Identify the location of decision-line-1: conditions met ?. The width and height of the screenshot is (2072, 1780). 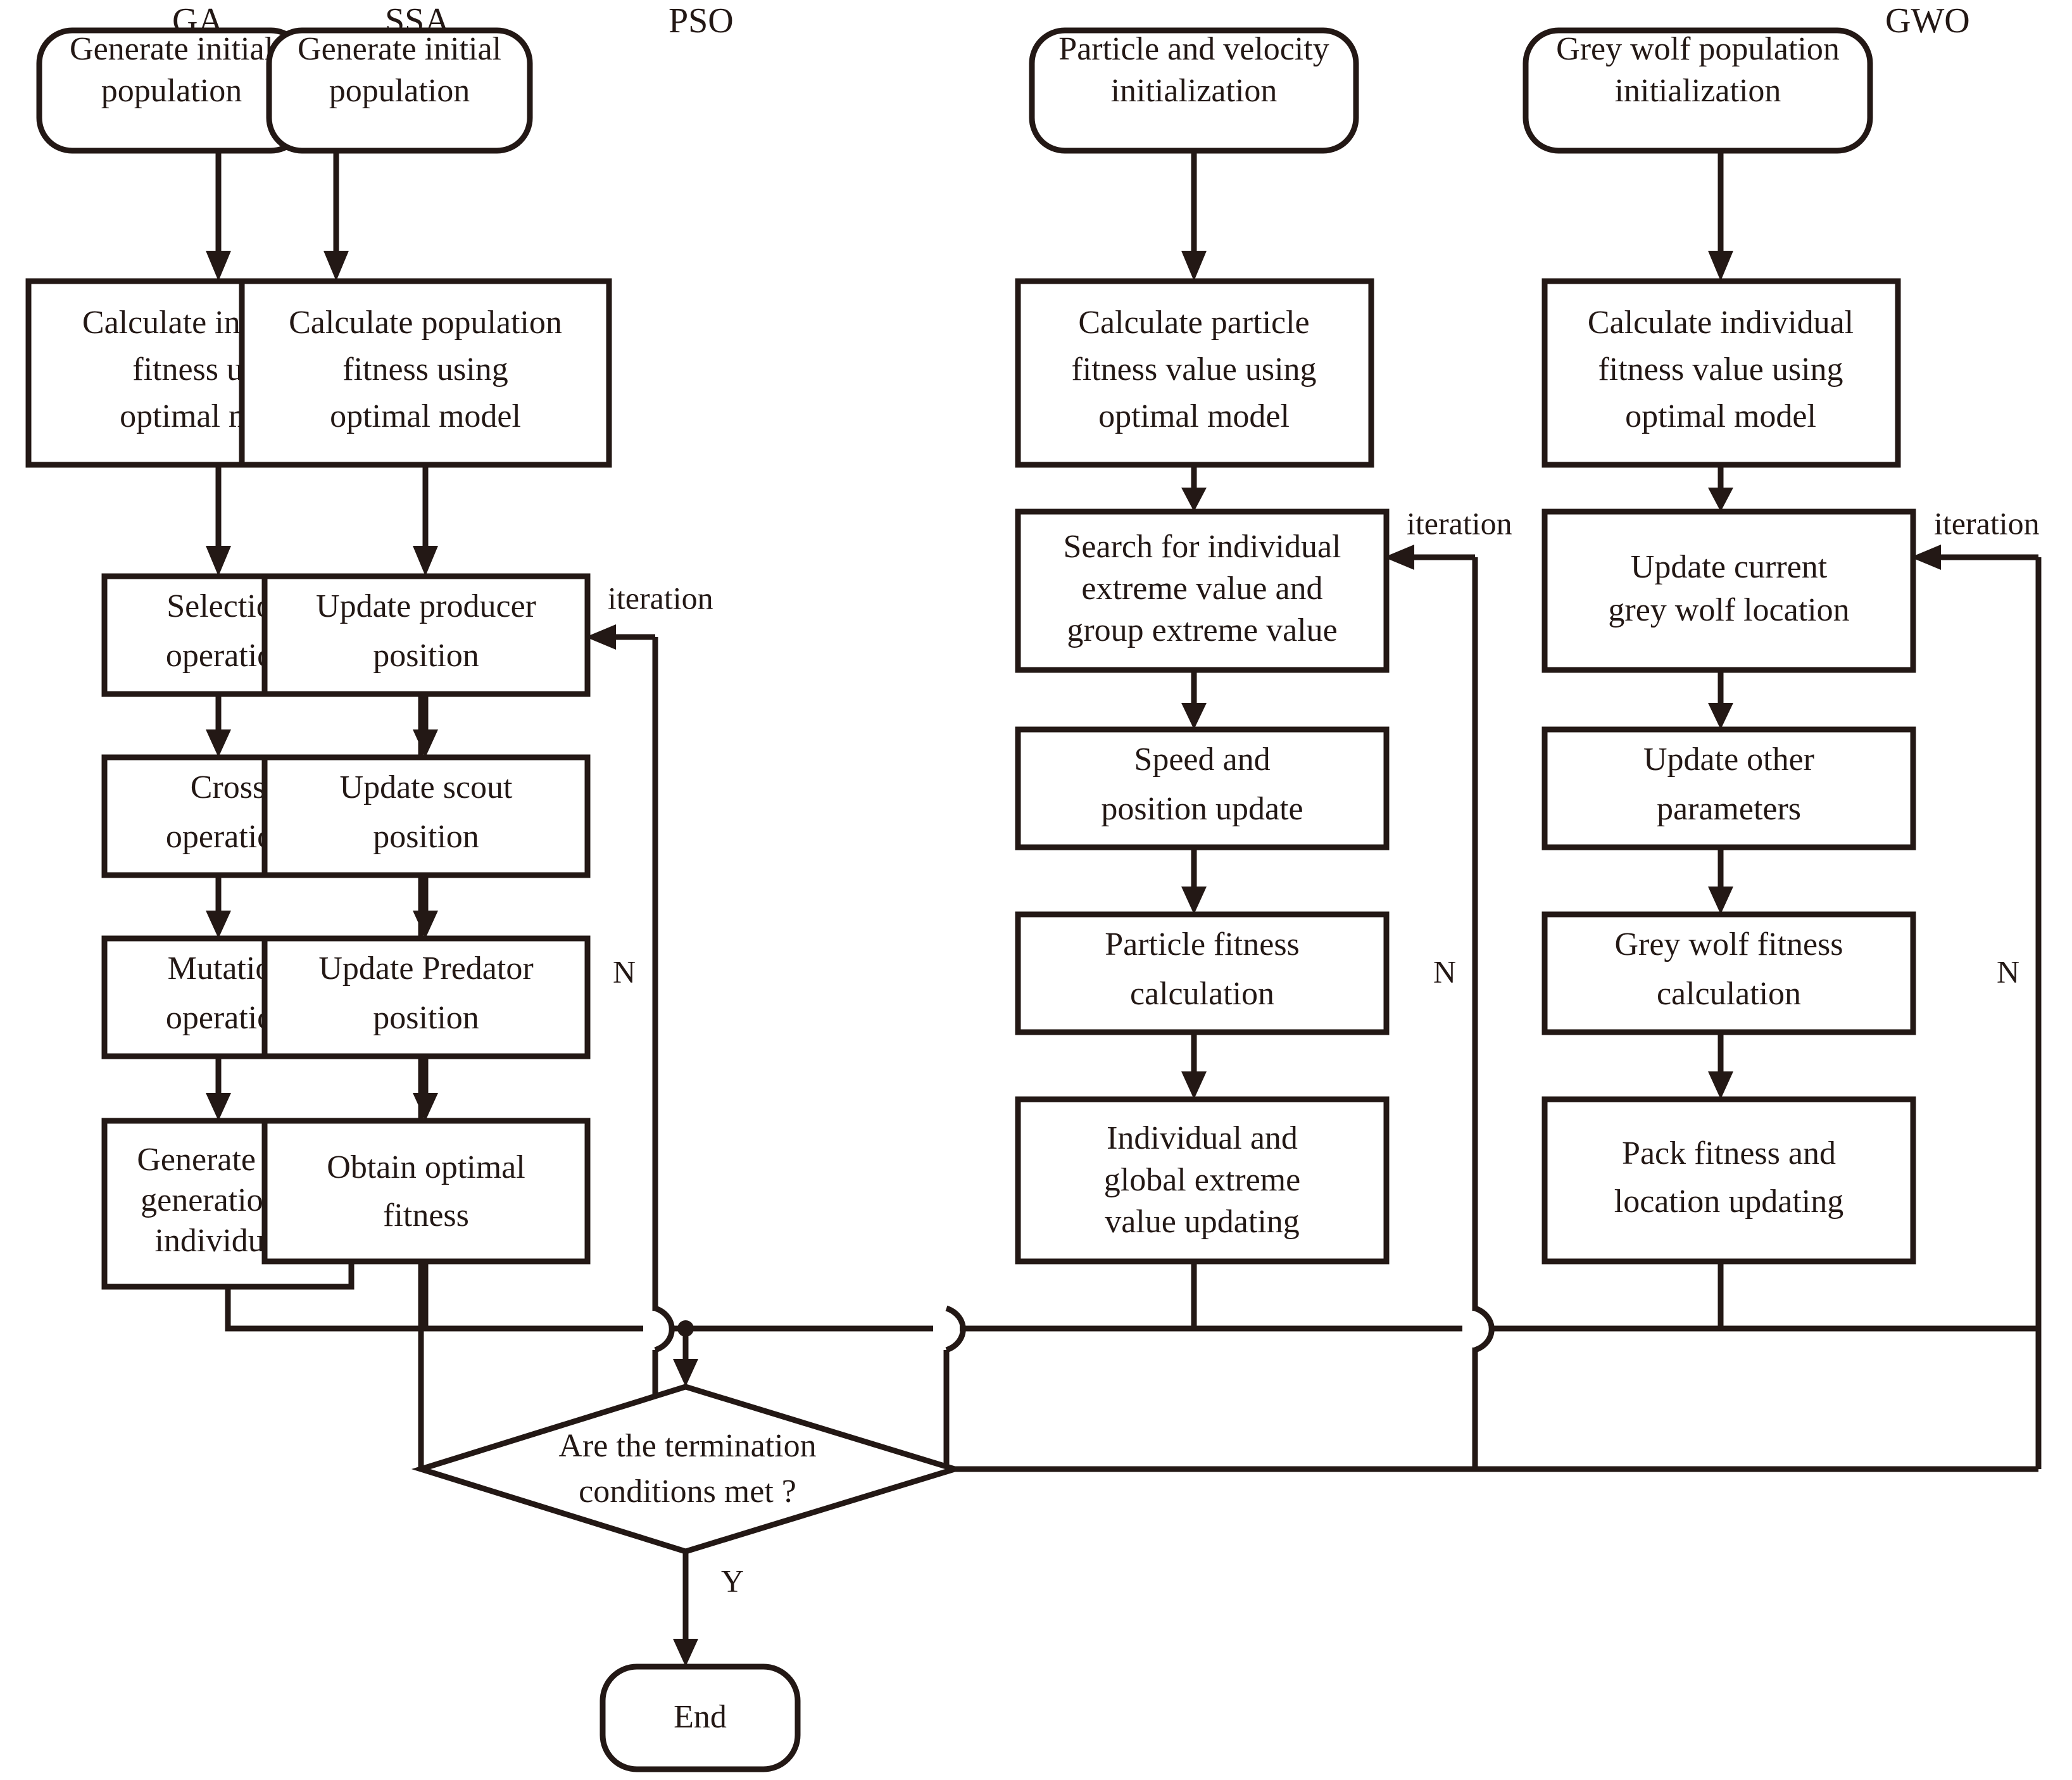
(688, 1492).